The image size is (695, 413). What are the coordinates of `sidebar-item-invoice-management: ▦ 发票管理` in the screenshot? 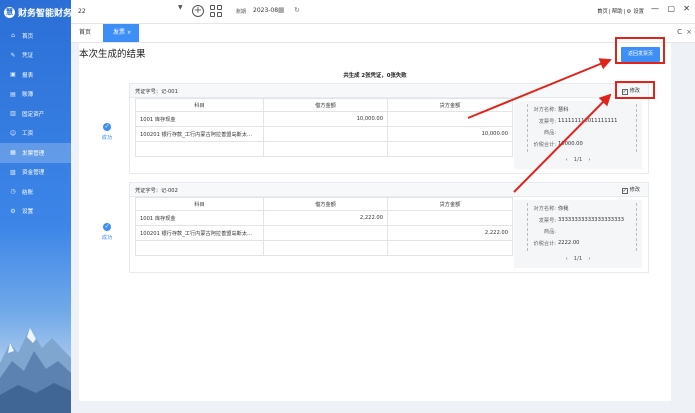 It's located at (35, 153).